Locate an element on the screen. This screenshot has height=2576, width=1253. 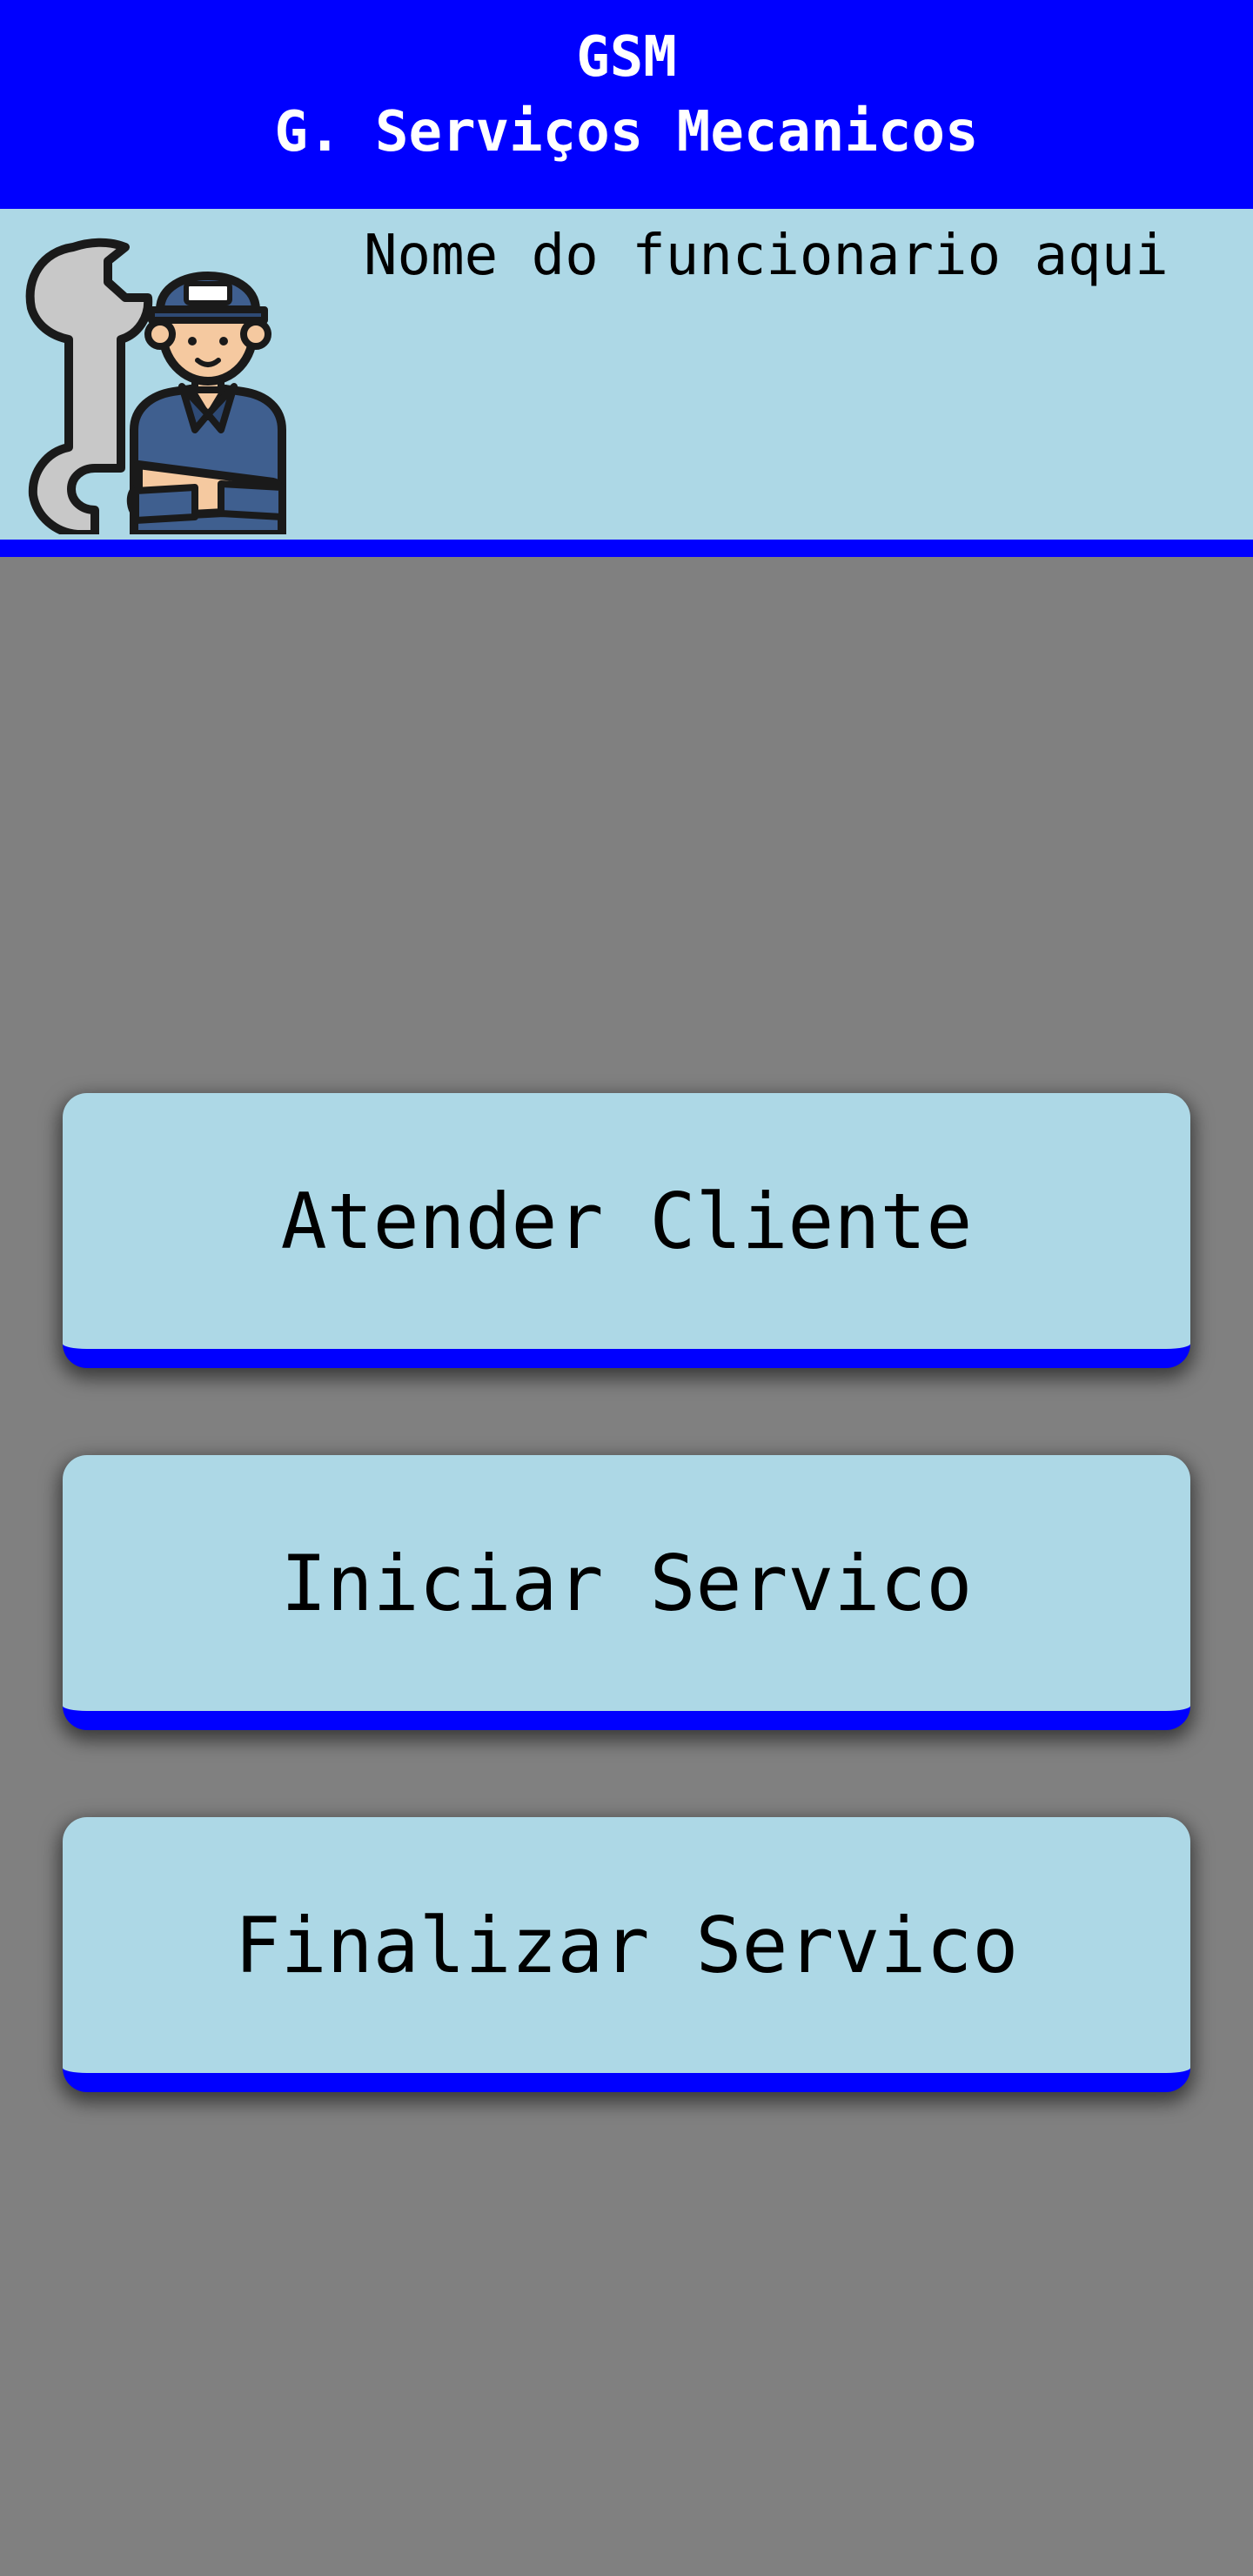
employee-name-label: Nome do funcionario aqui is located at coordinates (766, 256).